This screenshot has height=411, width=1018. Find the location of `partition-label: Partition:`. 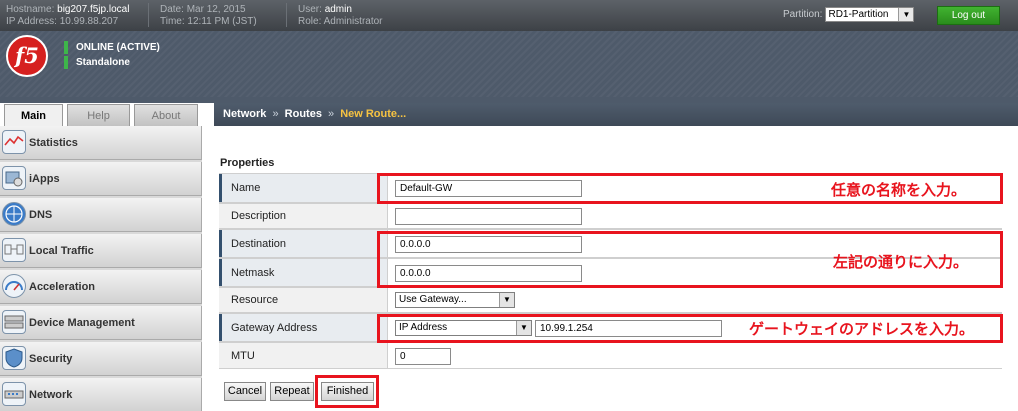

partition-label: Partition: is located at coordinates (803, 14).